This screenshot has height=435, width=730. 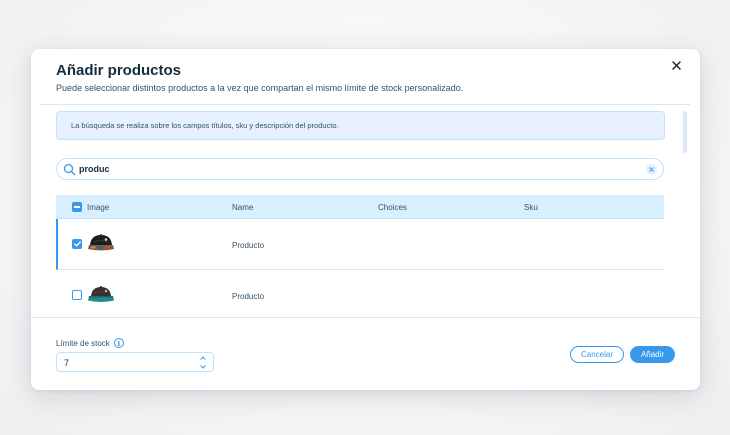 I want to click on dialog-title: Añadir productos, so click(x=119, y=70).